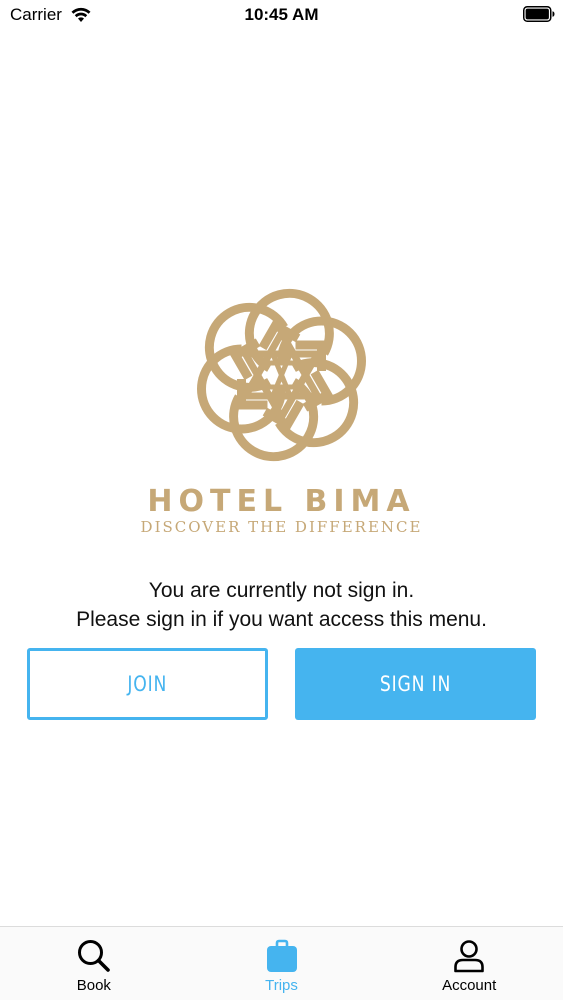 The width and height of the screenshot is (563, 1000). I want to click on join-button-label: JOIN, so click(147, 684).